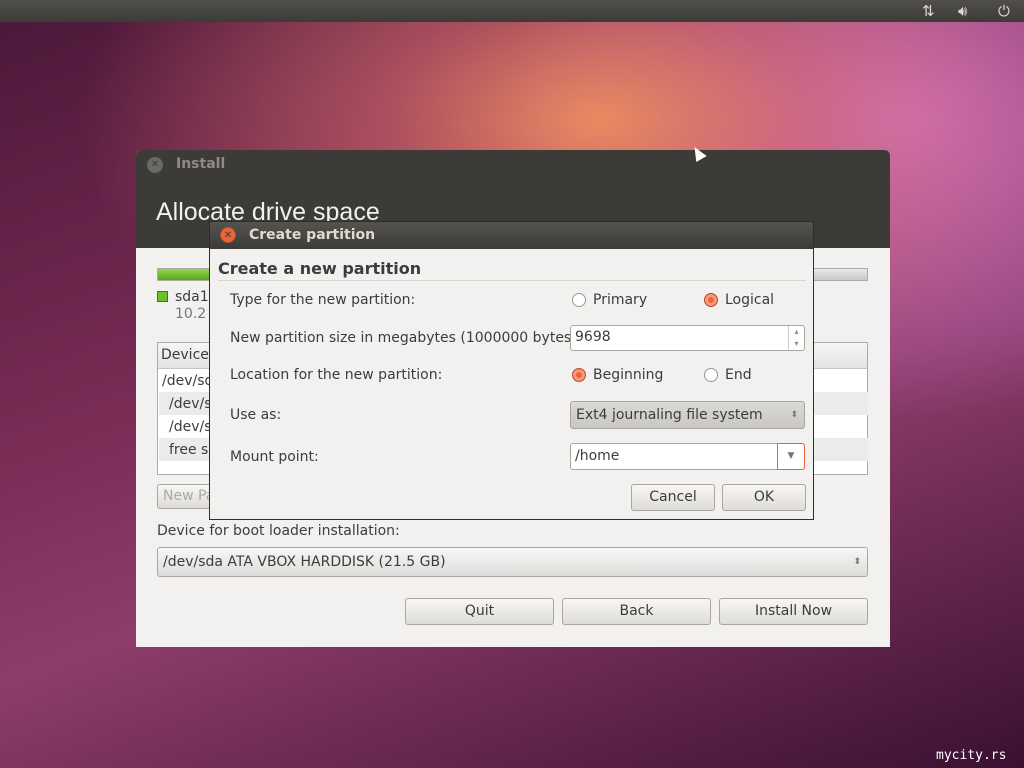 The width and height of the screenshot is (1024, 768). Describe the element at coordinates (796, 338) in the screenshot. I see `spin-button: ▴ ▾` at that location.